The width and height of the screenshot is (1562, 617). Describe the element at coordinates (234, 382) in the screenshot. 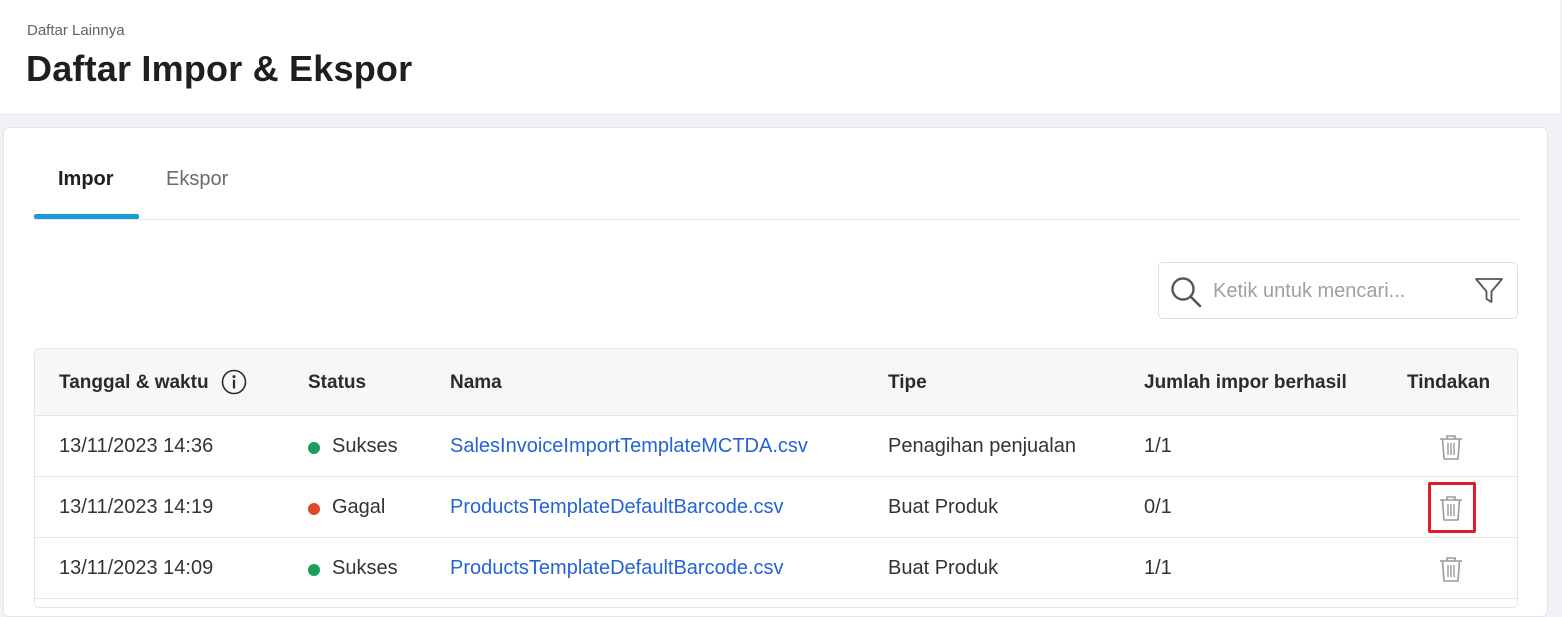

I see `info-icon` at that location.